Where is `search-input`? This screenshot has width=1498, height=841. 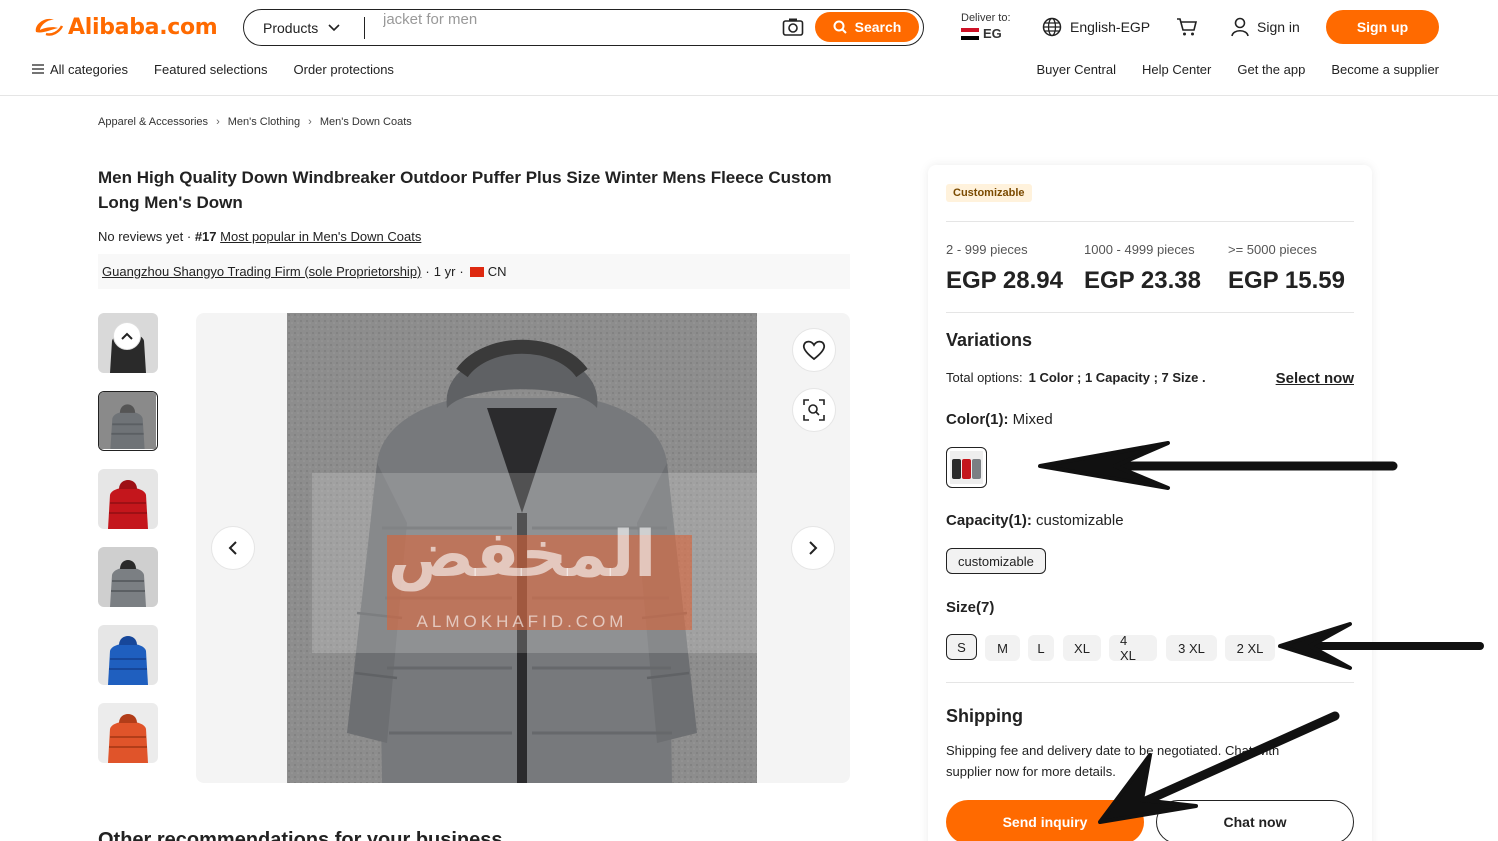
search-input is located at coordinates (565, 19).